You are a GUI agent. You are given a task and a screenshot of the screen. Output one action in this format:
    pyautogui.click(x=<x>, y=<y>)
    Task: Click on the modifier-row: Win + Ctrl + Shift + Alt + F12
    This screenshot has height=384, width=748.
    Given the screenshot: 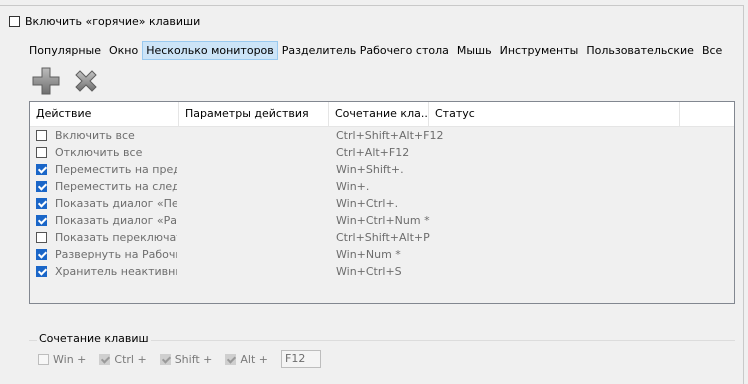 What is the action you would take?
    pyautogui.click(x=180, y=359)
    